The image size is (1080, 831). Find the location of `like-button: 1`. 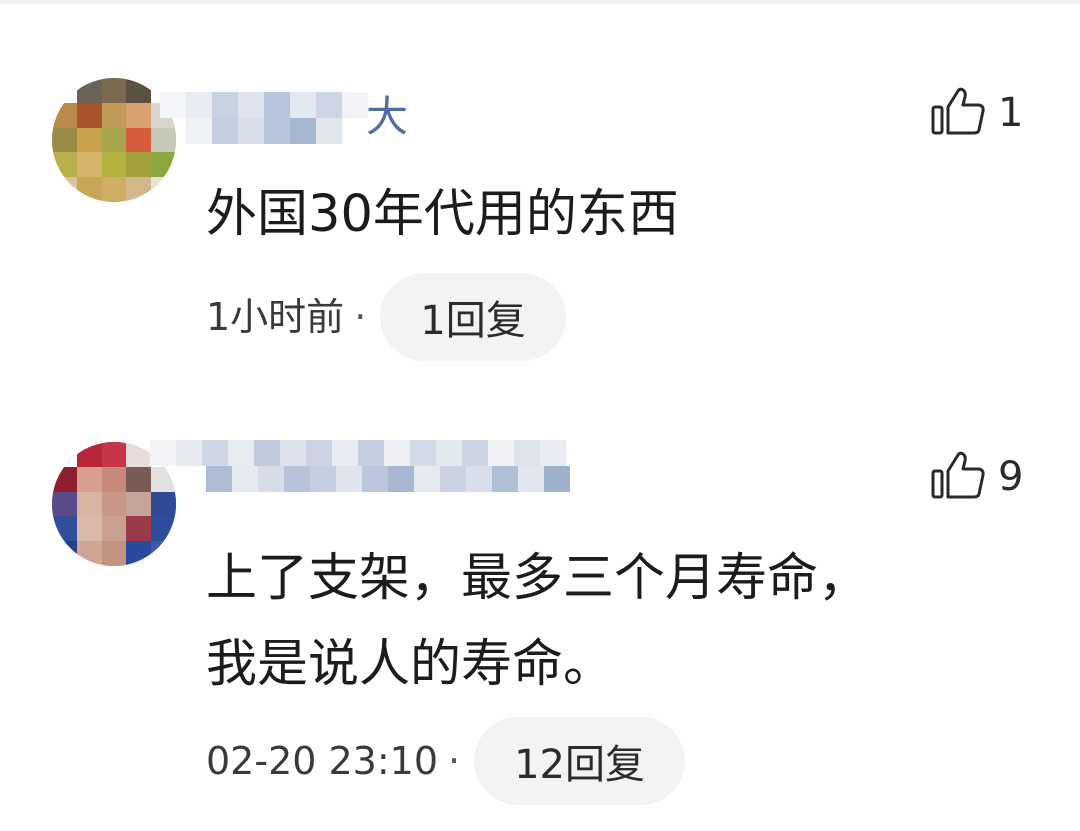

like-button: 1 is located at coordinates (976, 113).